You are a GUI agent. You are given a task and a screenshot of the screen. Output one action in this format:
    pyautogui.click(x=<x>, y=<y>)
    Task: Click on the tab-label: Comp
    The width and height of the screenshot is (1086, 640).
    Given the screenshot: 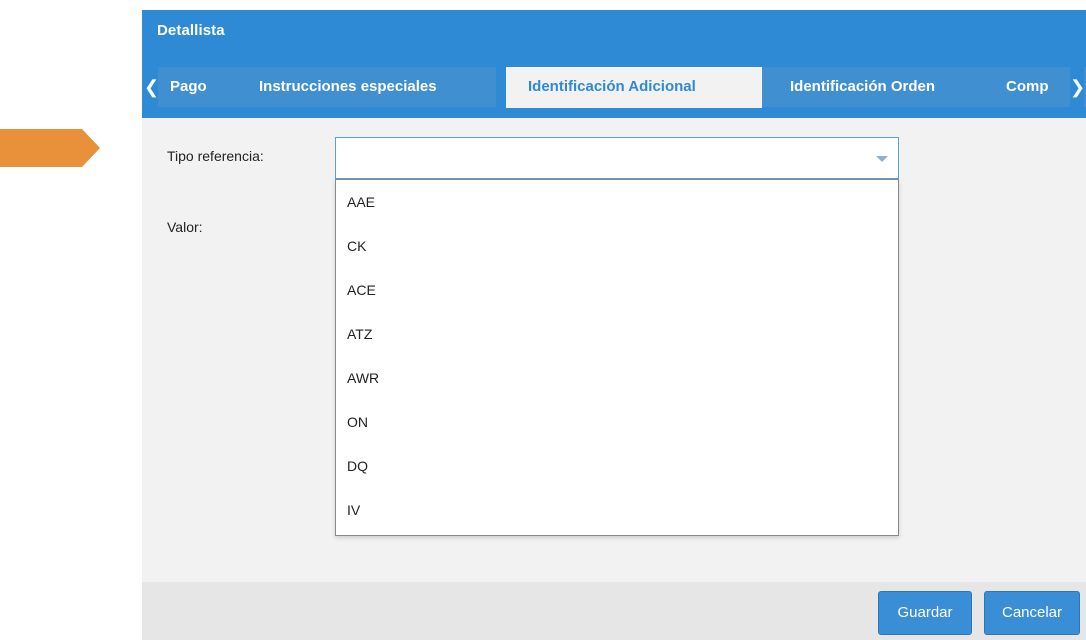 What is the action you would take?
    pyautogui.click(x=1027, y=86)
    